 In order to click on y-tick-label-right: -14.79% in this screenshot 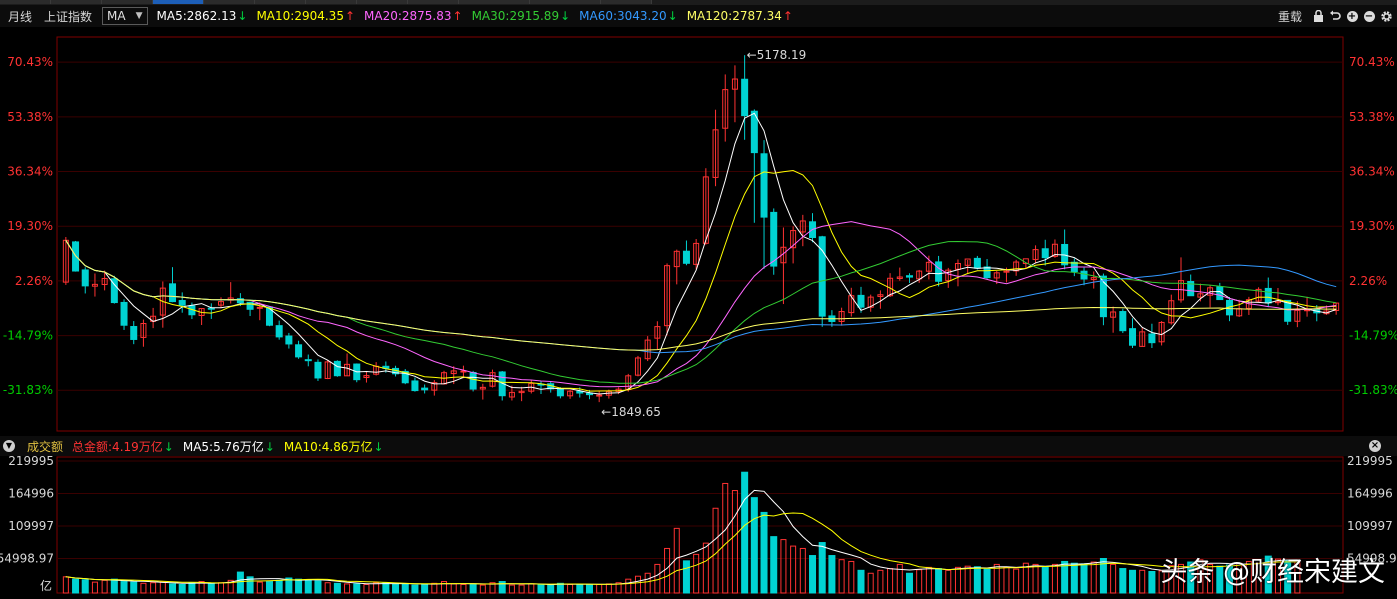, I will do `click(1373, 336)`.